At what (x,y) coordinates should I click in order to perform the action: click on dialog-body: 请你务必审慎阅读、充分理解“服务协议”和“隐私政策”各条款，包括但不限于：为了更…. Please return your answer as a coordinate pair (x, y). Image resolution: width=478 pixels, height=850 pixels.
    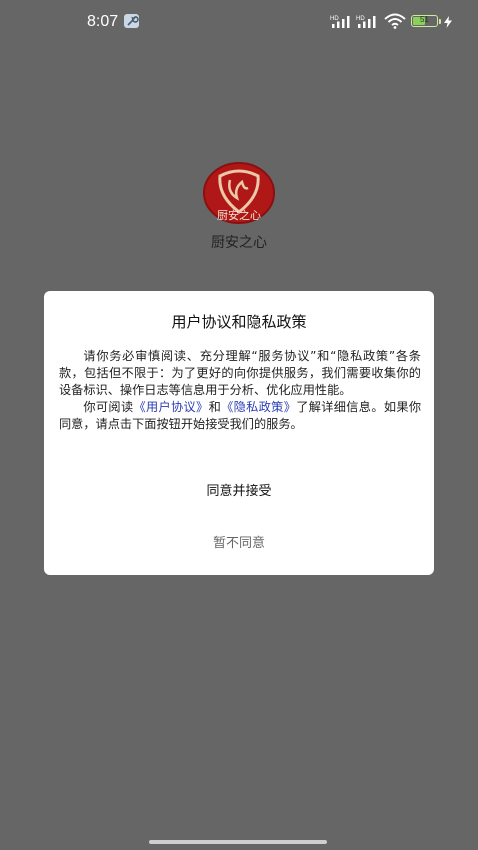
    Looking at the image, I should click on (240, 390).